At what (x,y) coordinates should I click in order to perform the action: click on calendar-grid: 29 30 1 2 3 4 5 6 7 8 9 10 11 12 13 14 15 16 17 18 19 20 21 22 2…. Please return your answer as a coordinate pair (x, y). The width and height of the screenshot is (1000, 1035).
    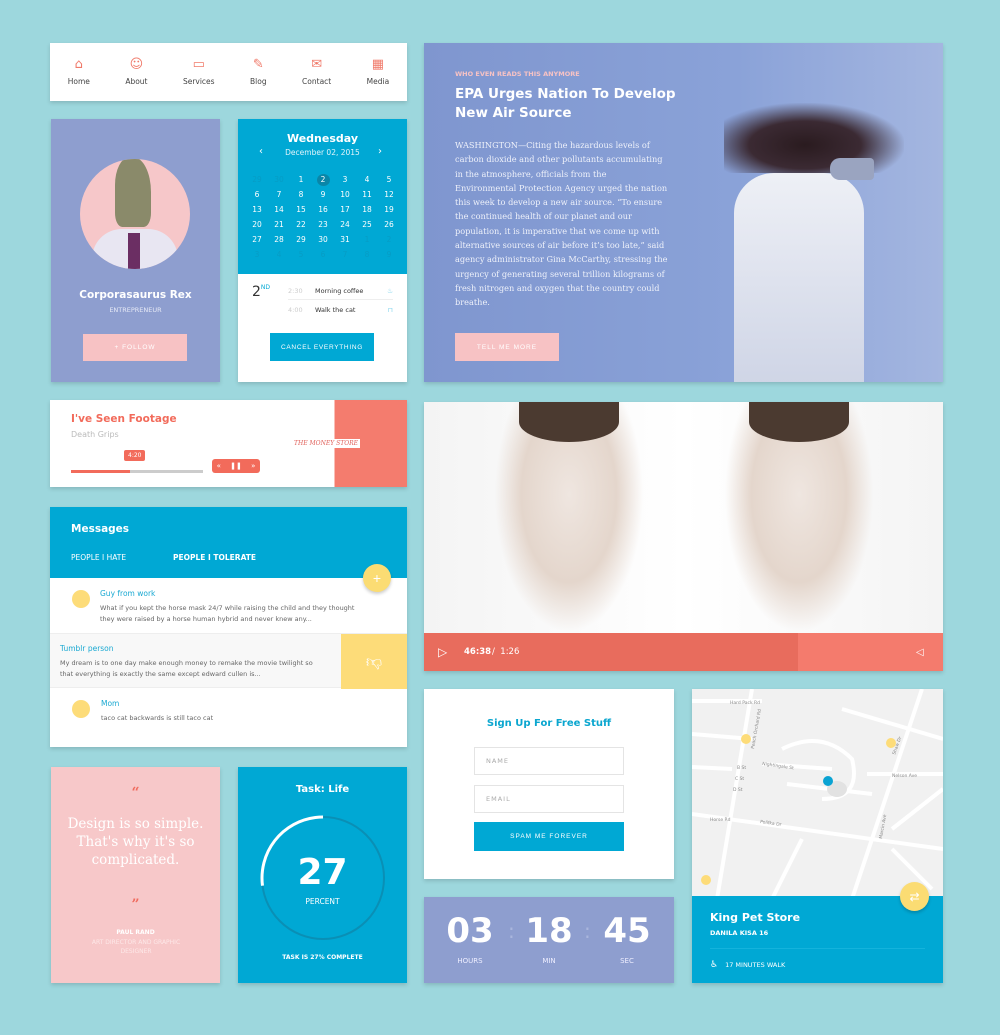
    Looking at the image, I should click on (323, 217).